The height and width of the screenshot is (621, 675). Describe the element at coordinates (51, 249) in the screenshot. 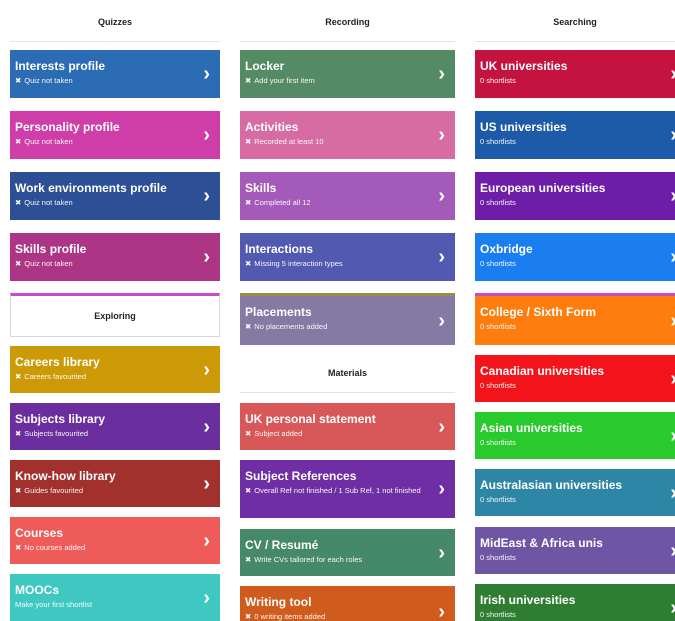

I see `card-title: Skills profile` at that location.